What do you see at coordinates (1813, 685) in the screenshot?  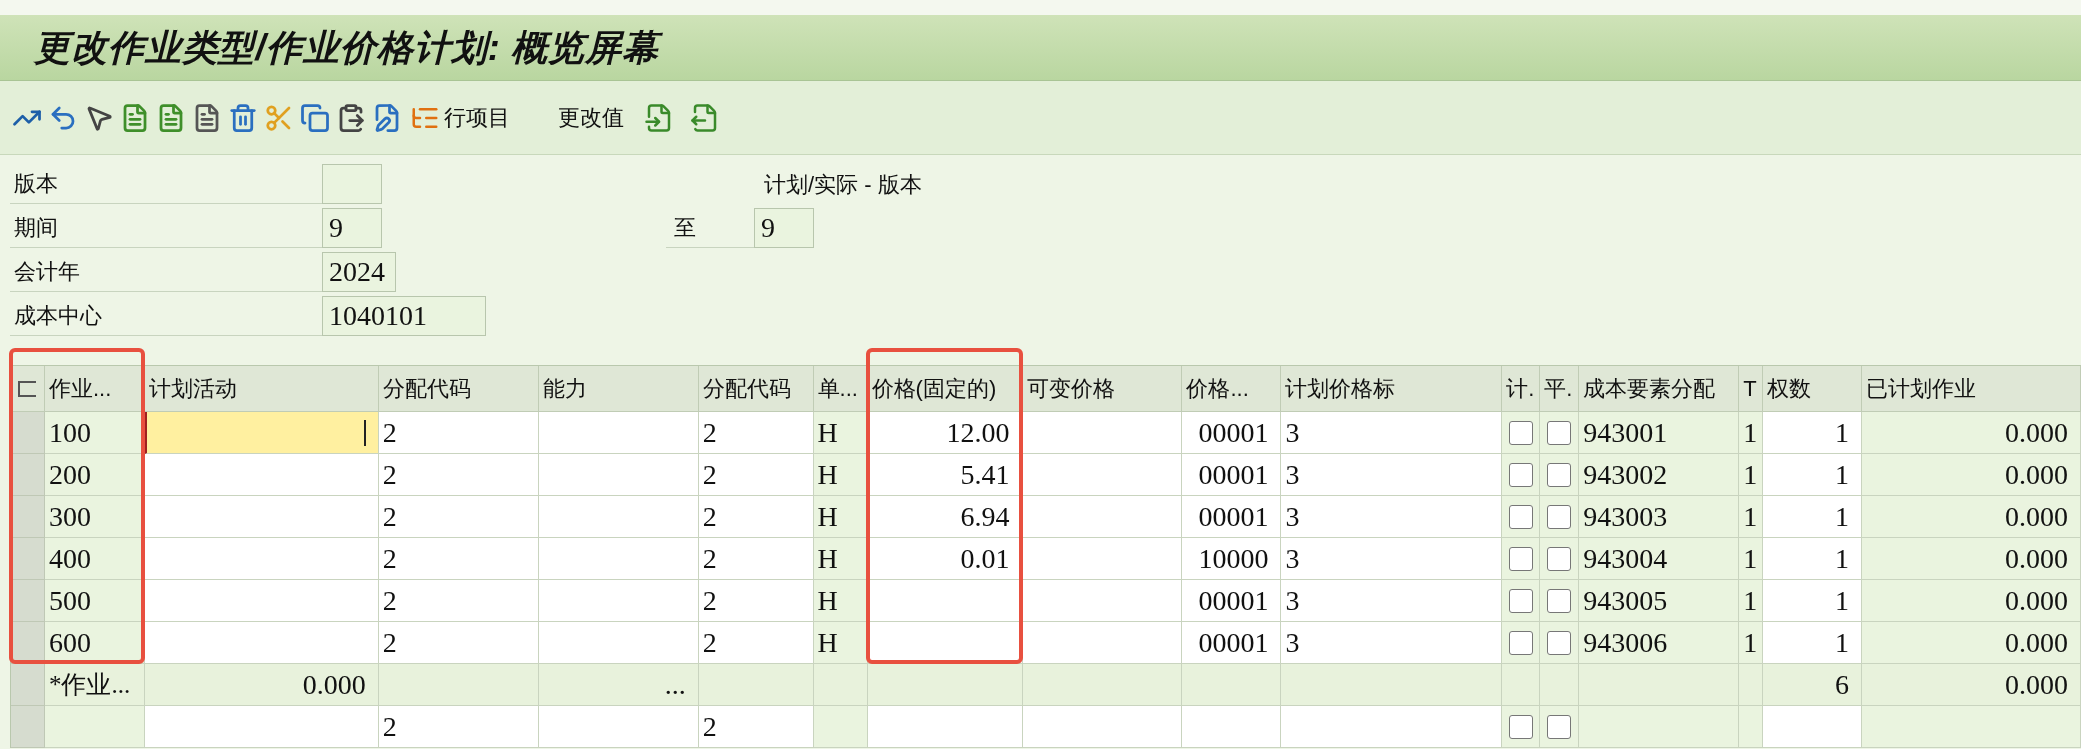 I see `table-cell: 6` at bounding box center [1813, 685].